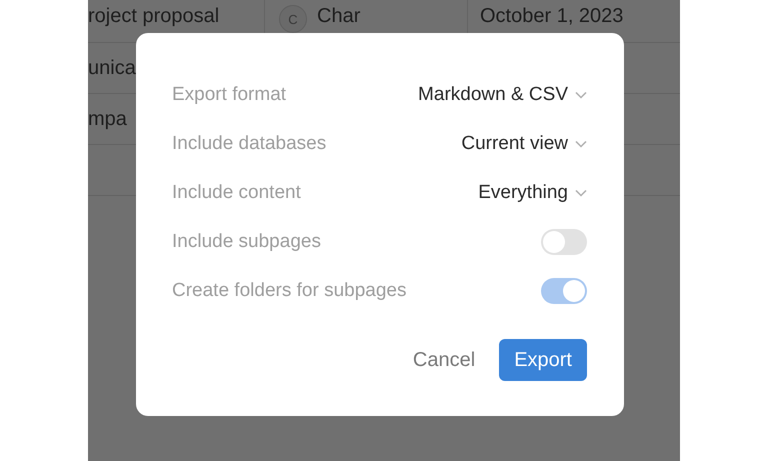 The height and width of the screenshot is (461, 768). Describe the element at coordinates (543, 360) in the screenshot. I see `export-button: Export` at that location.